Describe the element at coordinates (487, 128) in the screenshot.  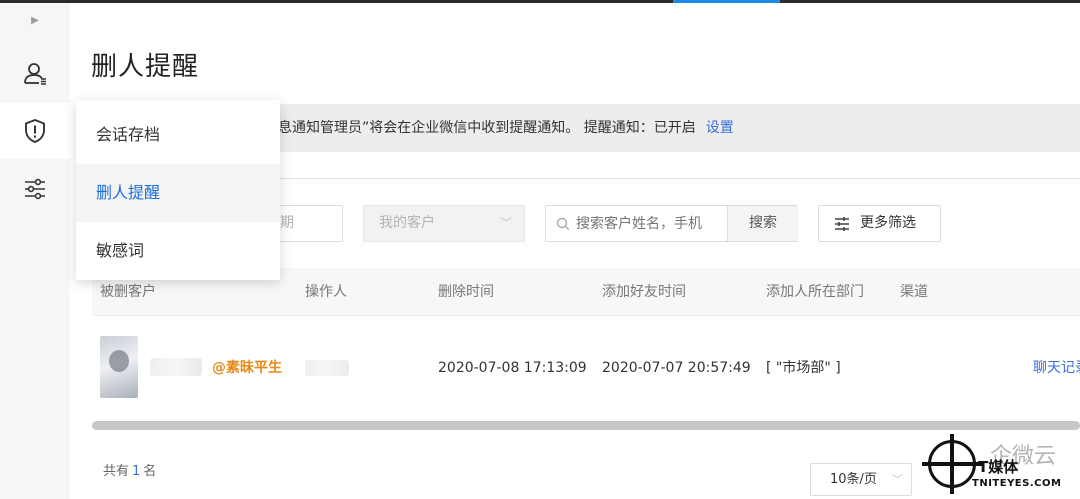
I see `notice-text: 息通知管理员”将会在企业微信中收到提醒通知。 提醒通知：已开启` at that location.